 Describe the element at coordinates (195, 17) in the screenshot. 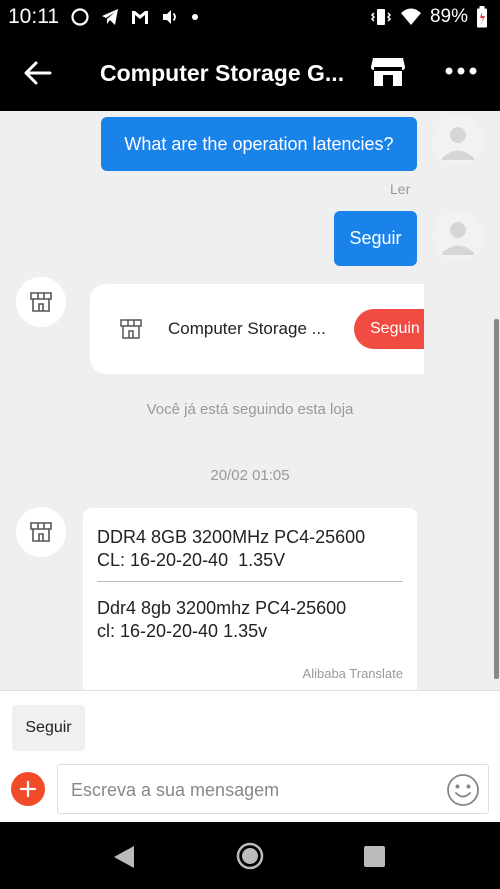

I see `dot-icon` at that location.